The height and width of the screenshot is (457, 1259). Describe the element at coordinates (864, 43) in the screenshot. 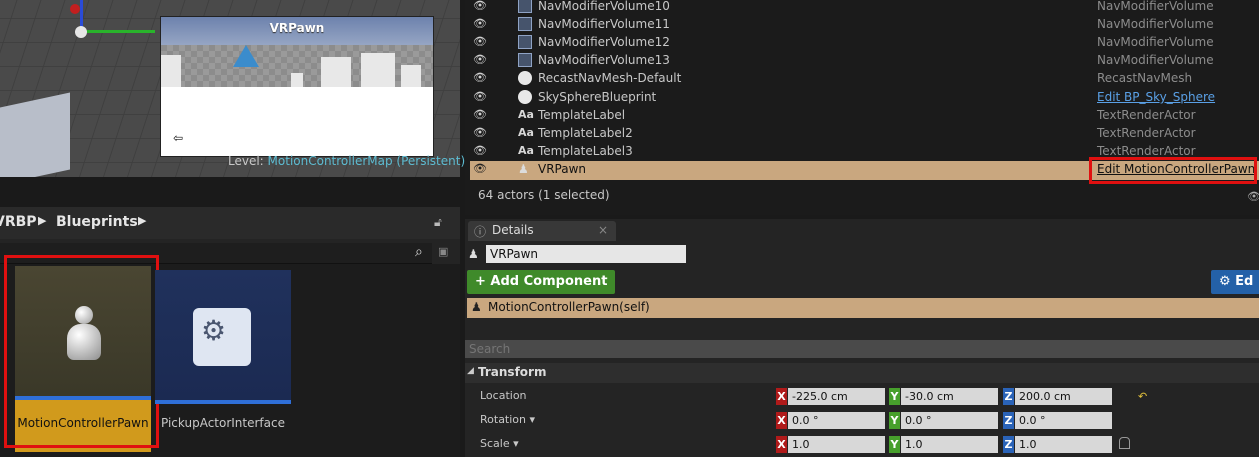

I see `outliner-row: 👁︎ NavModifierVolume12 NavModifierVolume` at that location.